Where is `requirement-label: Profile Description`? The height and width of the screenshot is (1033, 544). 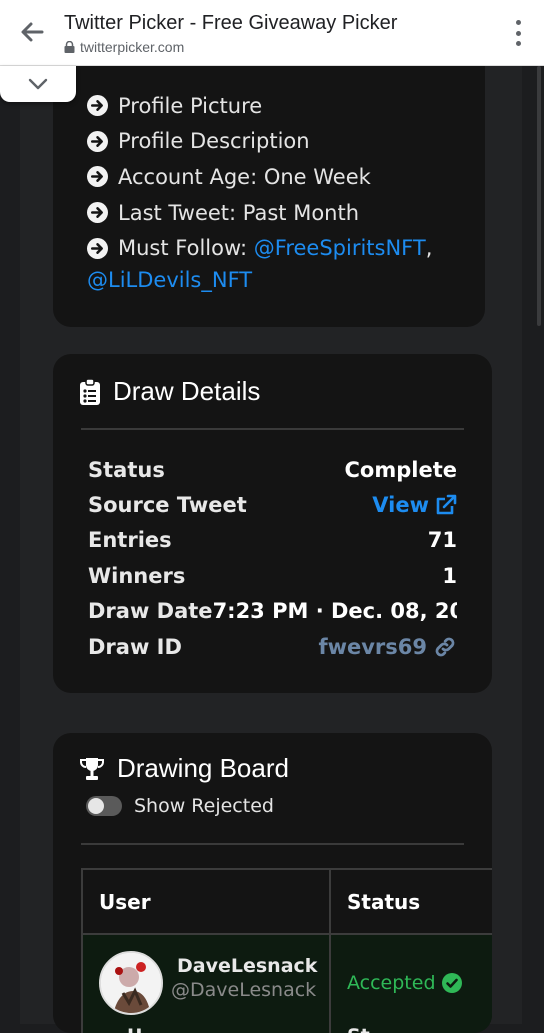
requirement-label: Profile Description is located at coordinates (214, 141).